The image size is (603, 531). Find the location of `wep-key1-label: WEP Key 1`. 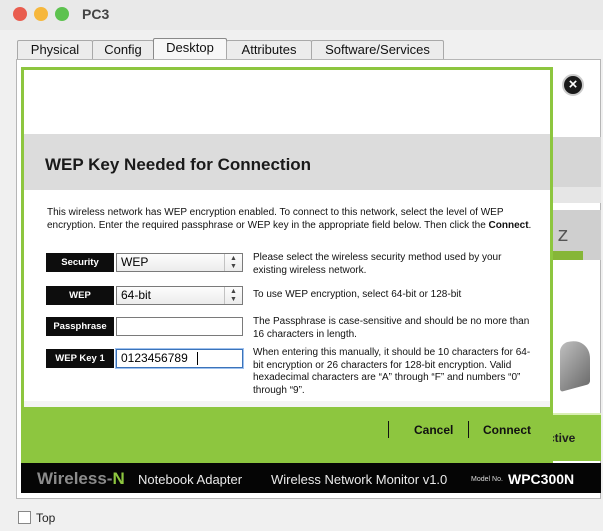

wep-key1-label: WEP Key 1 is located at coordinates (80, 358).